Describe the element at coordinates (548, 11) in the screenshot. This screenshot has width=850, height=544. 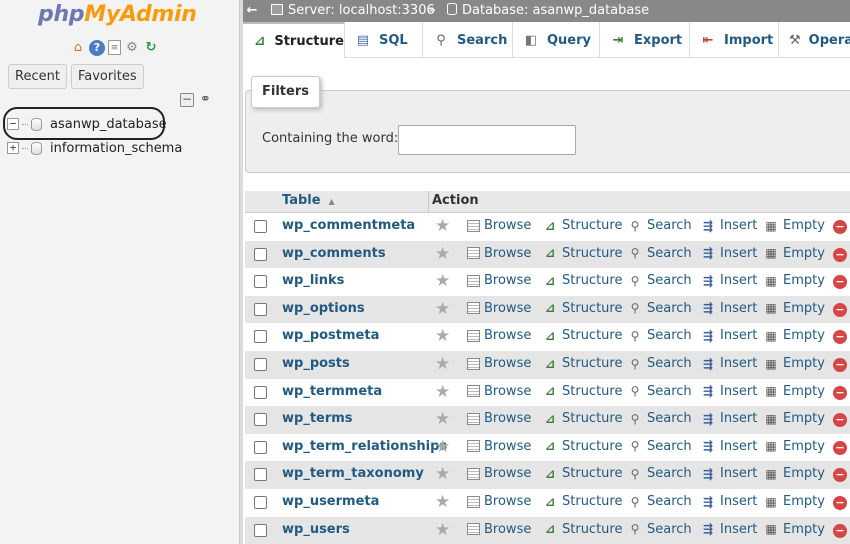
I see `breadcrumb-database: Database: asanwp_database` at that location.